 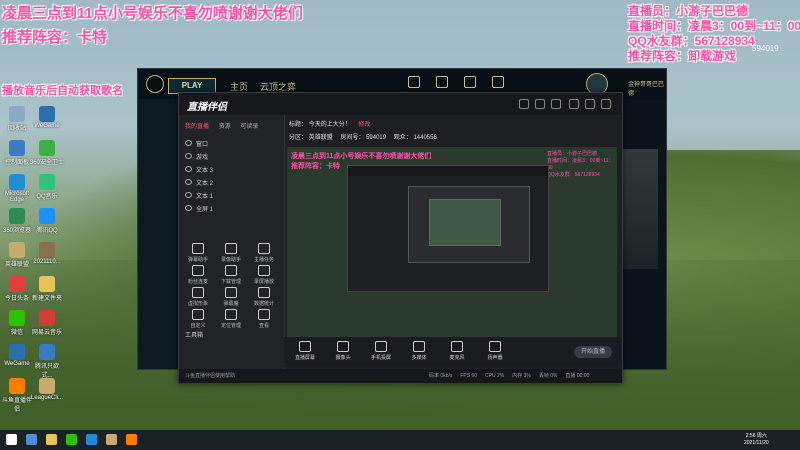 I want to click on search-icon, so click(x=31, y=439).